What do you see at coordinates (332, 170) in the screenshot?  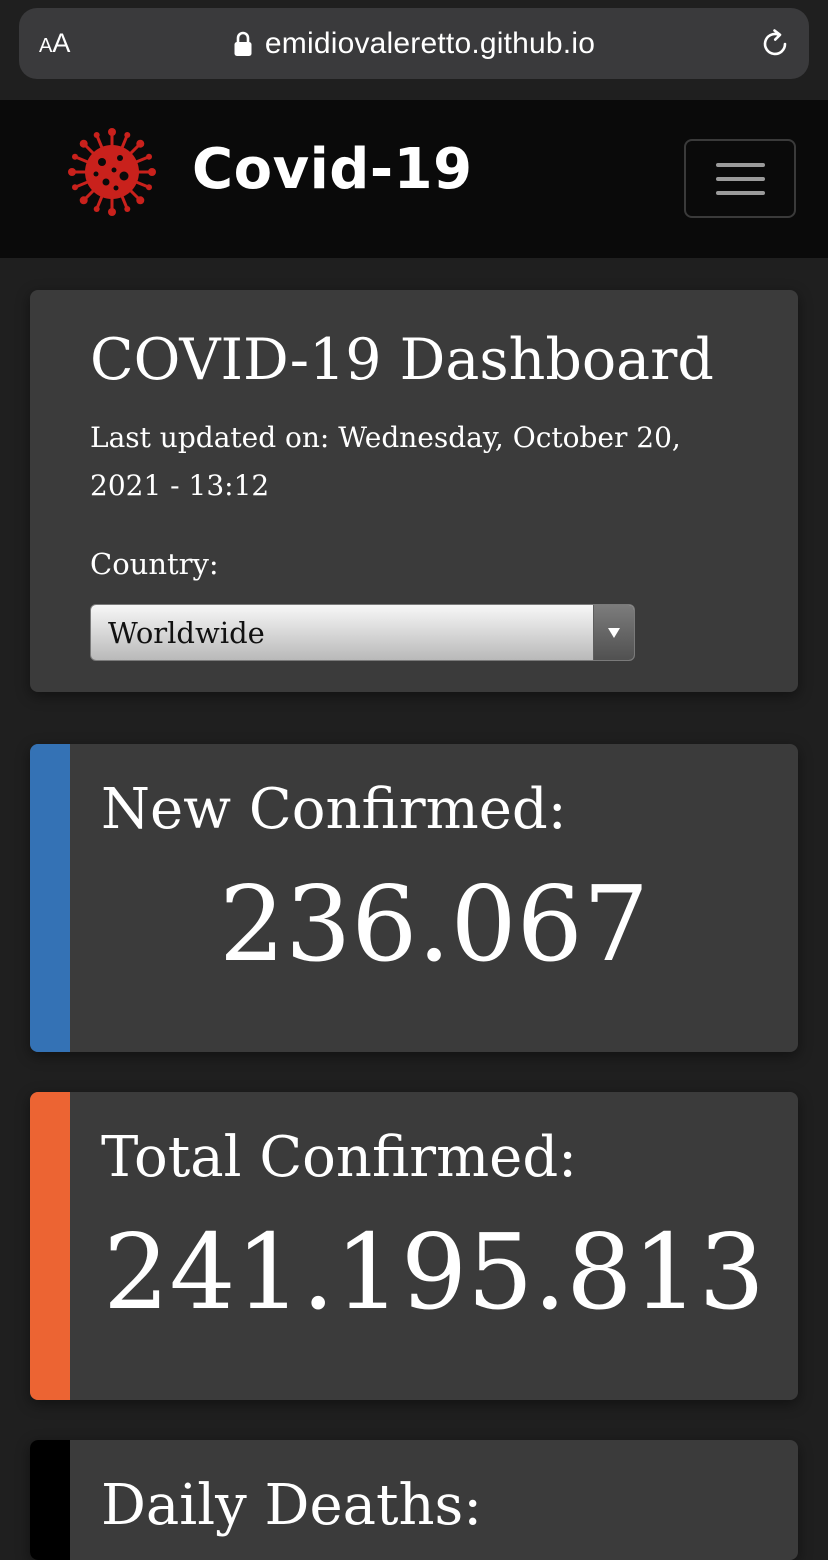 I see `brand-title: Covid-19` at bounding box center [332, 170].